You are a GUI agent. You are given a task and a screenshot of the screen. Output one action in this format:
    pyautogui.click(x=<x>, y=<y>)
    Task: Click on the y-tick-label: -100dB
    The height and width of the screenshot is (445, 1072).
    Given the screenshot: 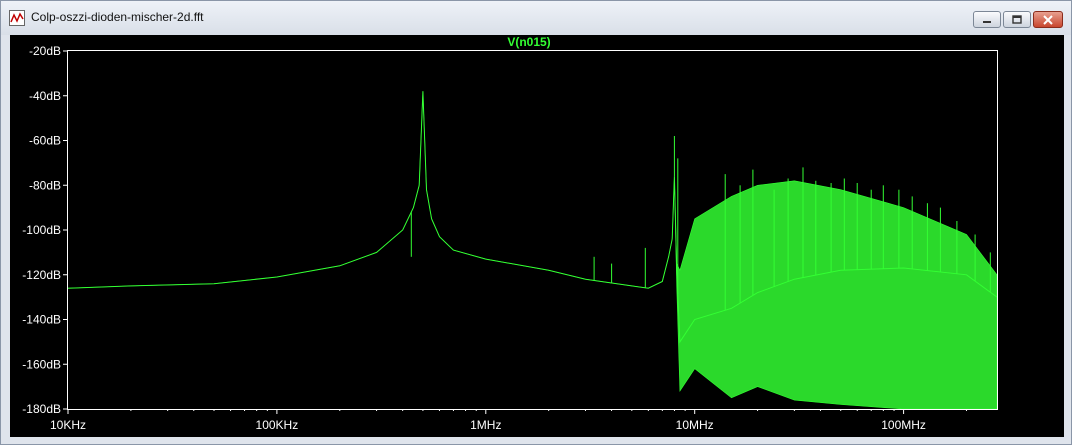 What is the action you would take?
    pyautogui.click(x=41, y=230)
    